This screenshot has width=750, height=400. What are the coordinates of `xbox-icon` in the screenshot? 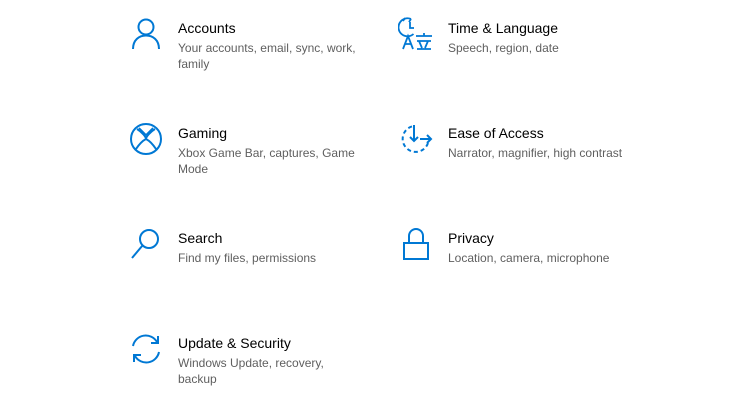 It's located at (146, 139).